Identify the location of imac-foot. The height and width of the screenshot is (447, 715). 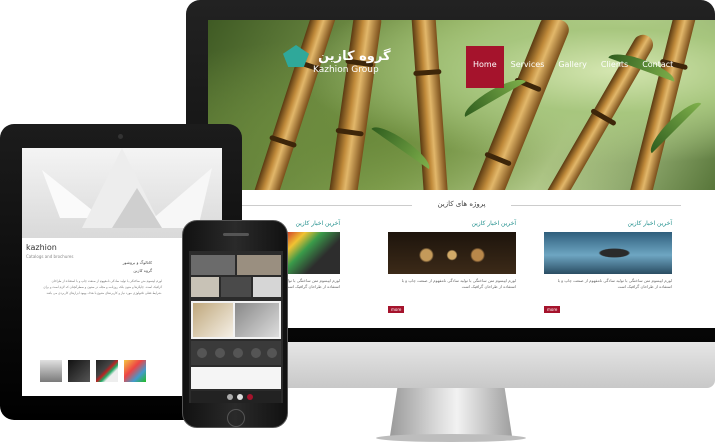
(451, 438).